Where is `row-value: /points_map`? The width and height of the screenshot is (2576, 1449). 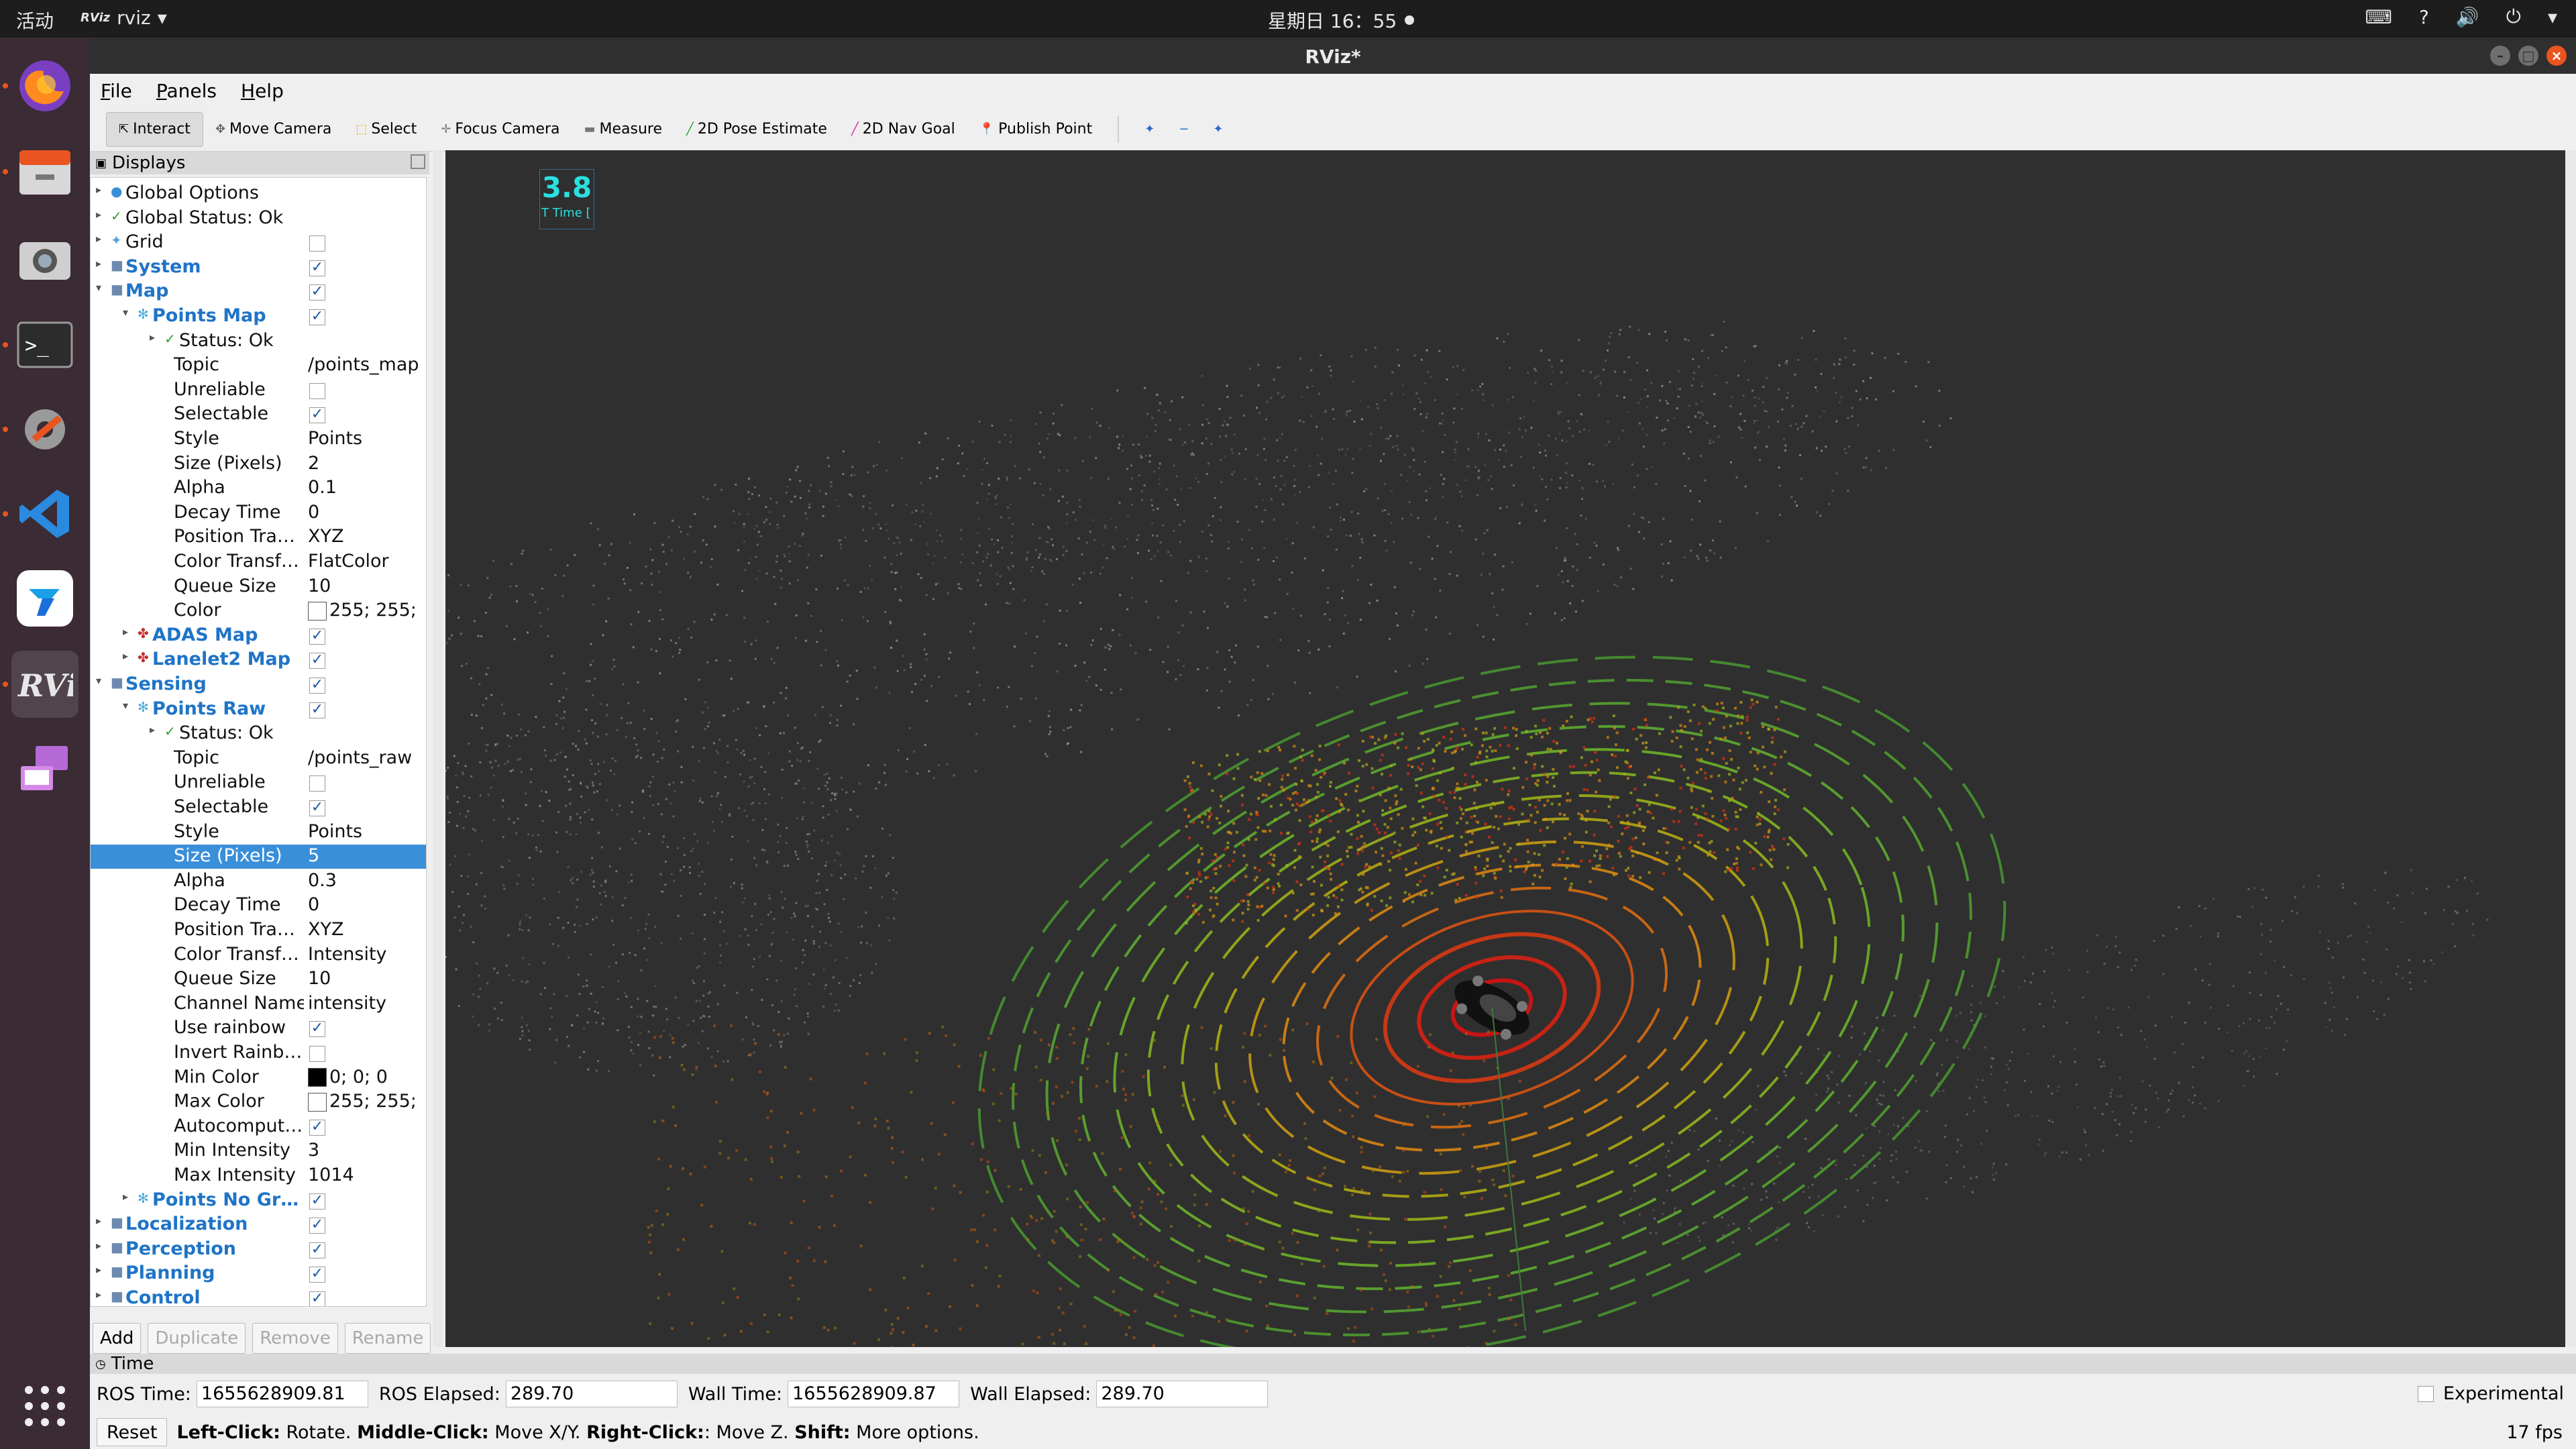
row-value: /points_map is located at coordinates (363, 364).